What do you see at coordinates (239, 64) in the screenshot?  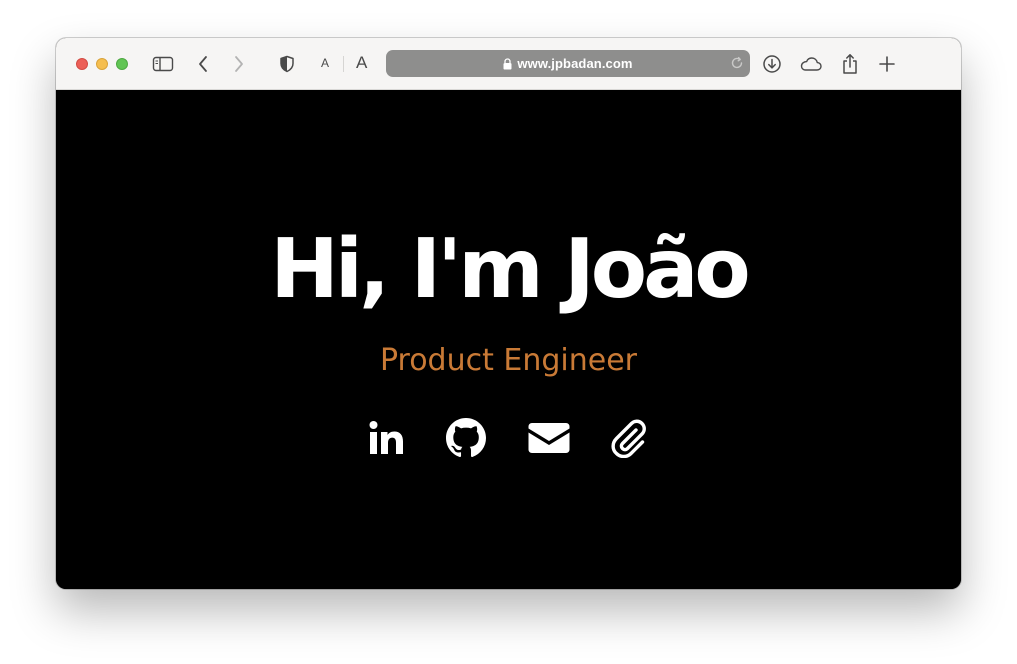 I see `forward-icon` at bounding box center [239, 64].